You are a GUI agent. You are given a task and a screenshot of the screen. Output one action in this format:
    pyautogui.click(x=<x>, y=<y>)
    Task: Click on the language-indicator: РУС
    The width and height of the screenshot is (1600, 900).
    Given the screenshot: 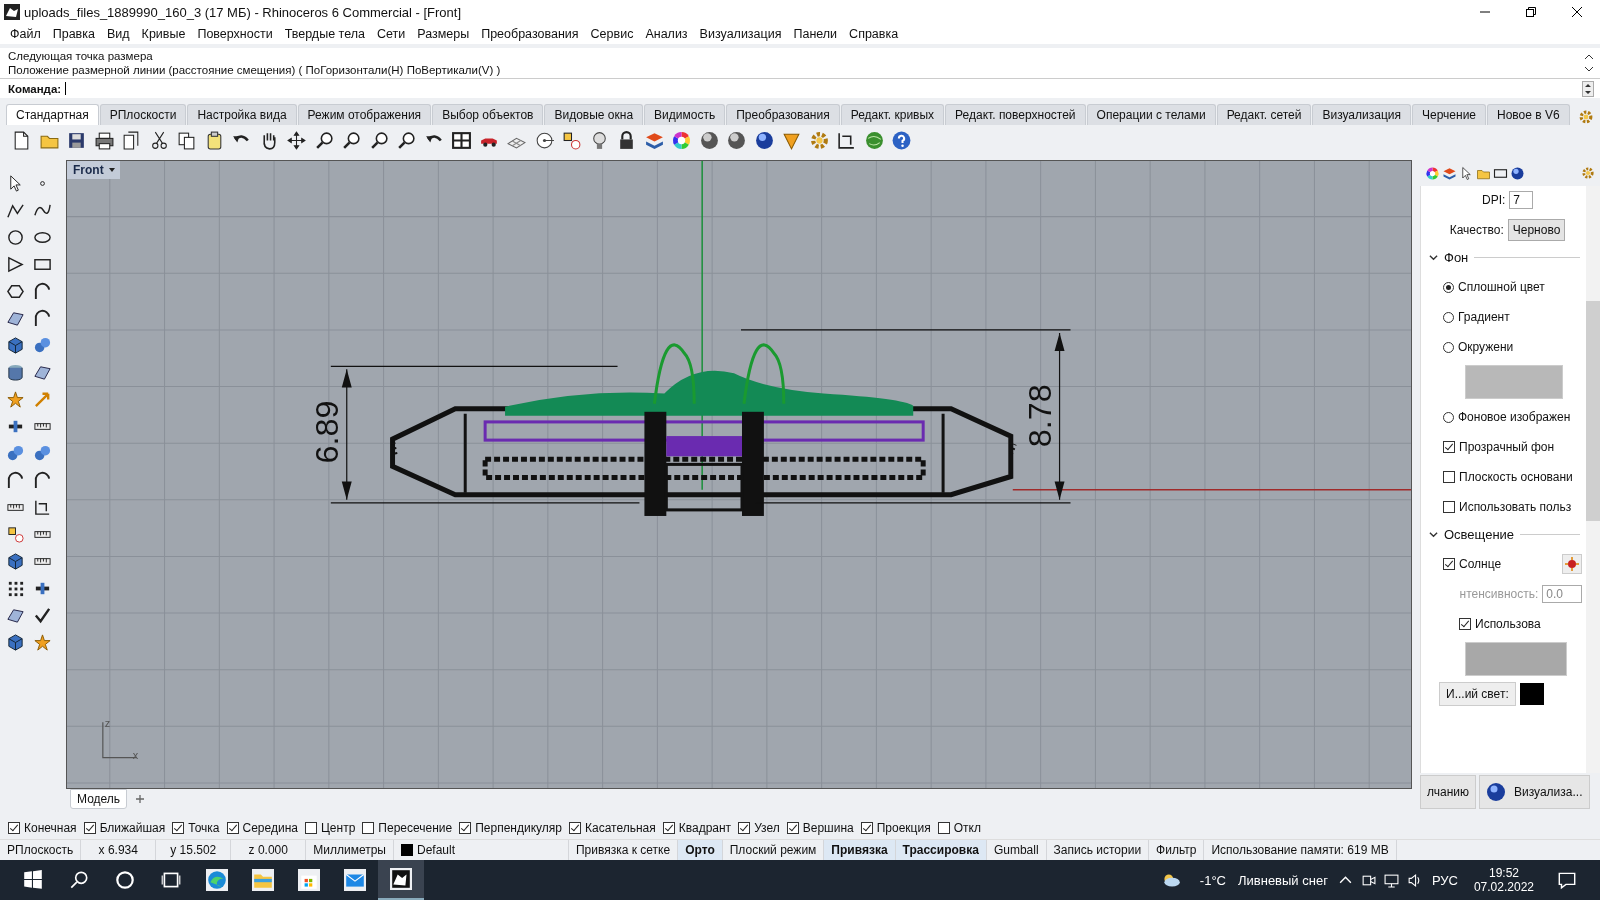 What is the action you would take?
    pyautogui.click(x=1444, y=880)
    